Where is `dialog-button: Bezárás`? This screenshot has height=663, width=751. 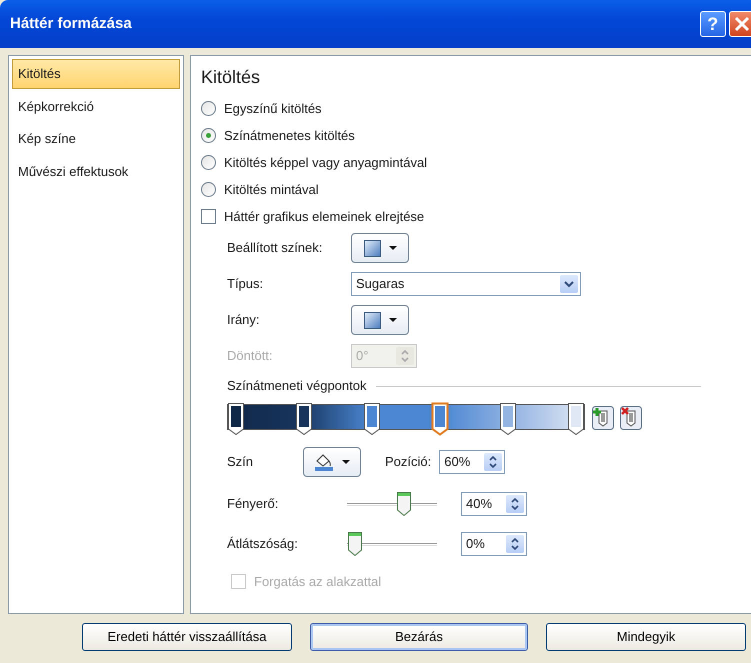
dialog-button: Bezárás is located at coordinates (419, 637).